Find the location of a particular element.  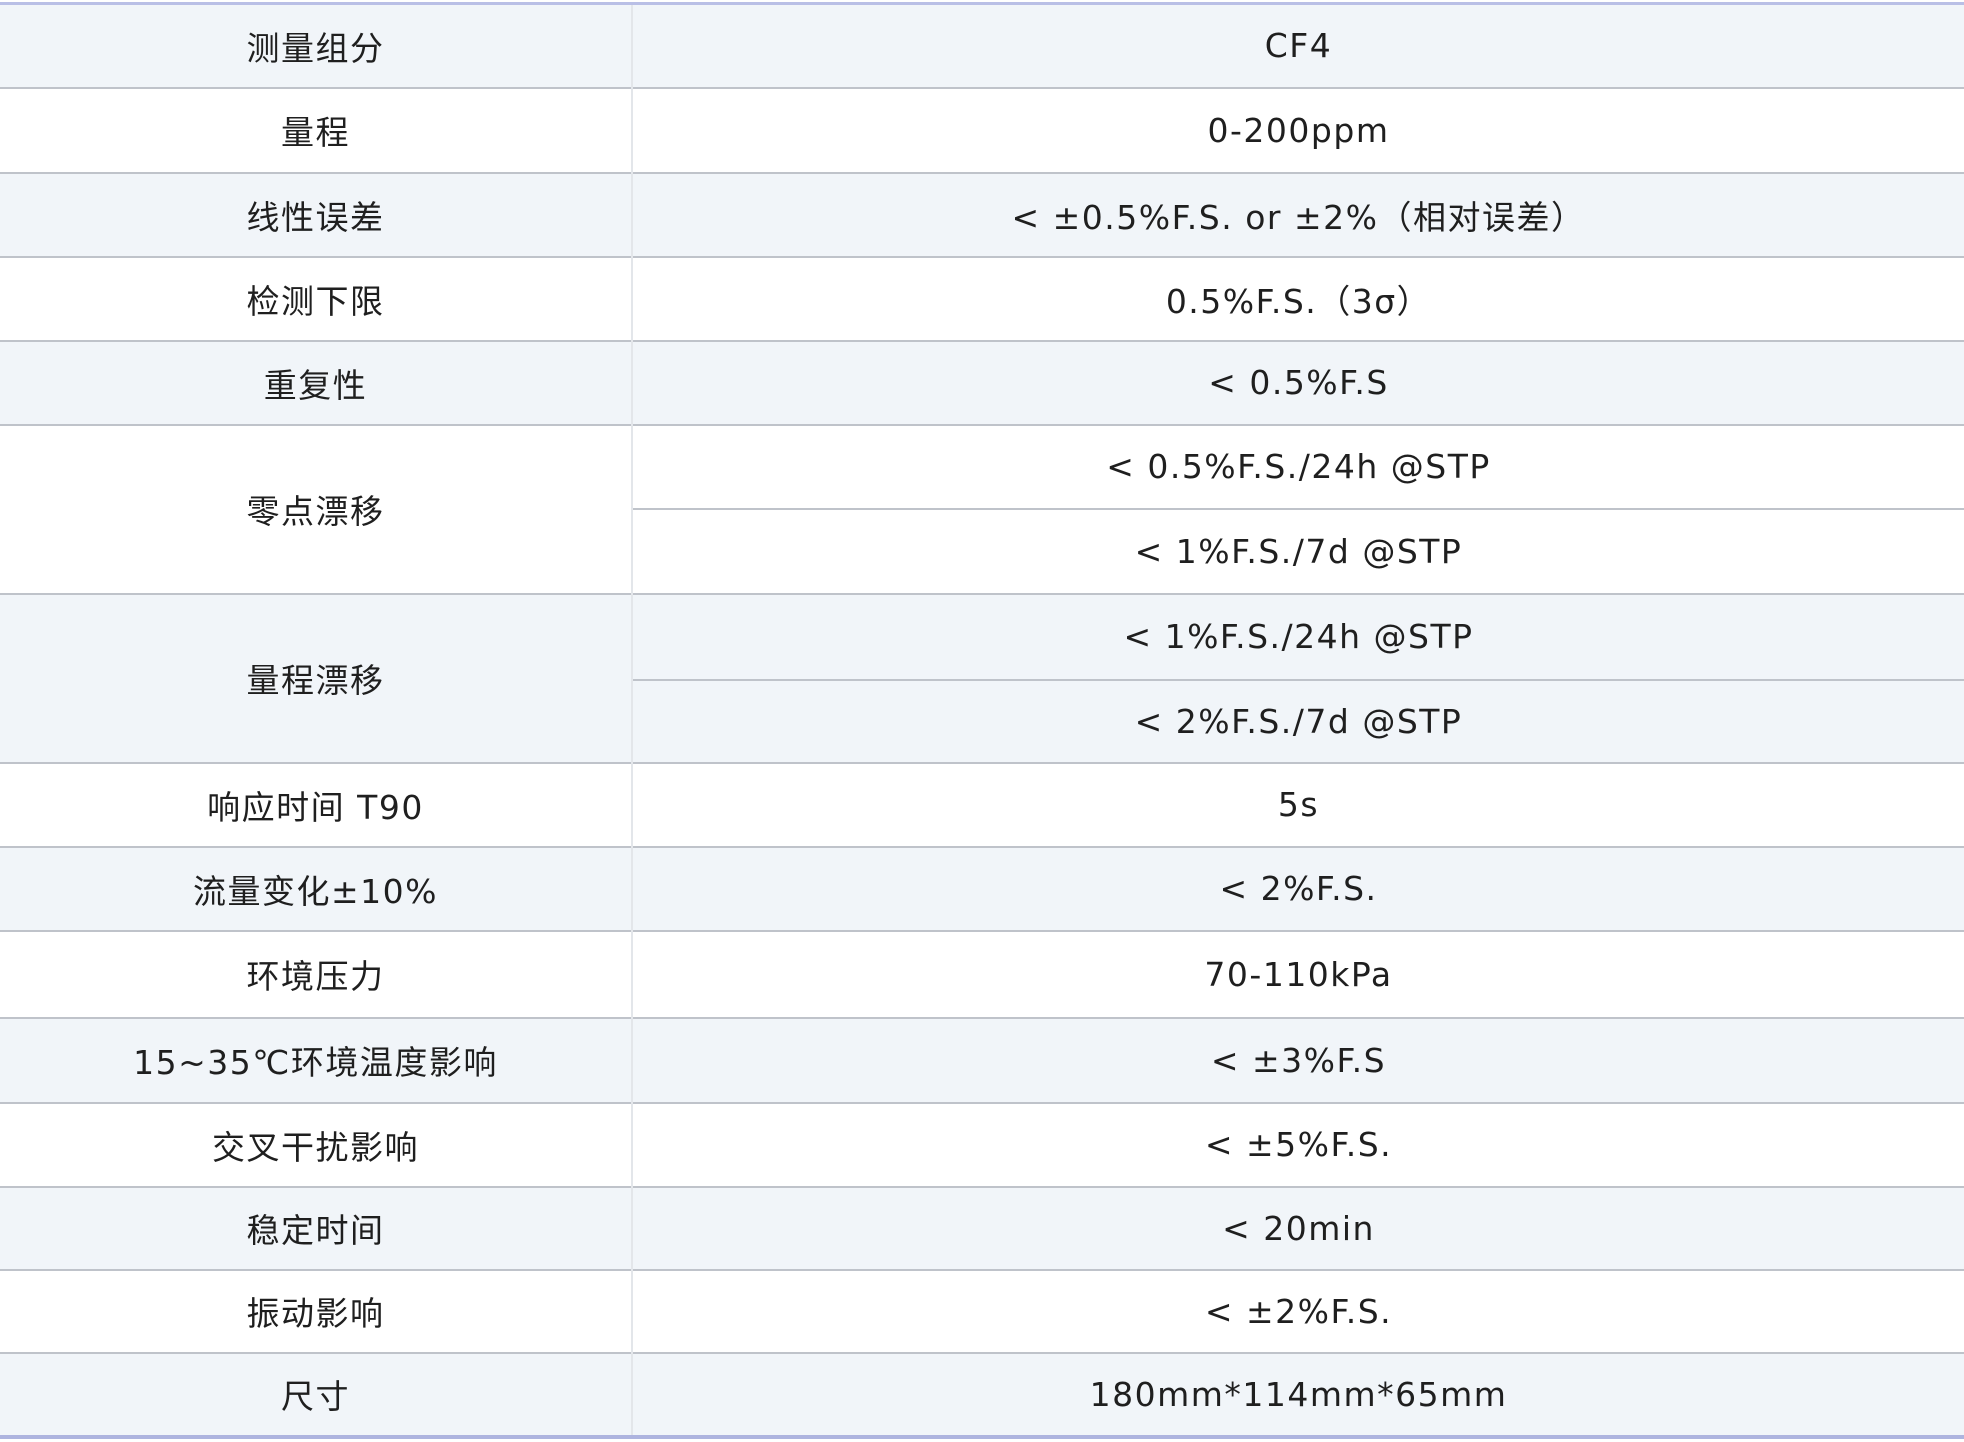

table-row: 尺寸 180mm*114mm*65mm is located at coordinates (982, 1395).